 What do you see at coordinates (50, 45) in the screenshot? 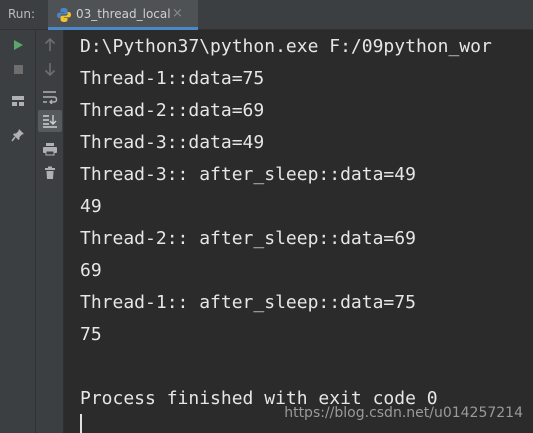
I see `up-arrow-icon` at bounding box center [50, 45].